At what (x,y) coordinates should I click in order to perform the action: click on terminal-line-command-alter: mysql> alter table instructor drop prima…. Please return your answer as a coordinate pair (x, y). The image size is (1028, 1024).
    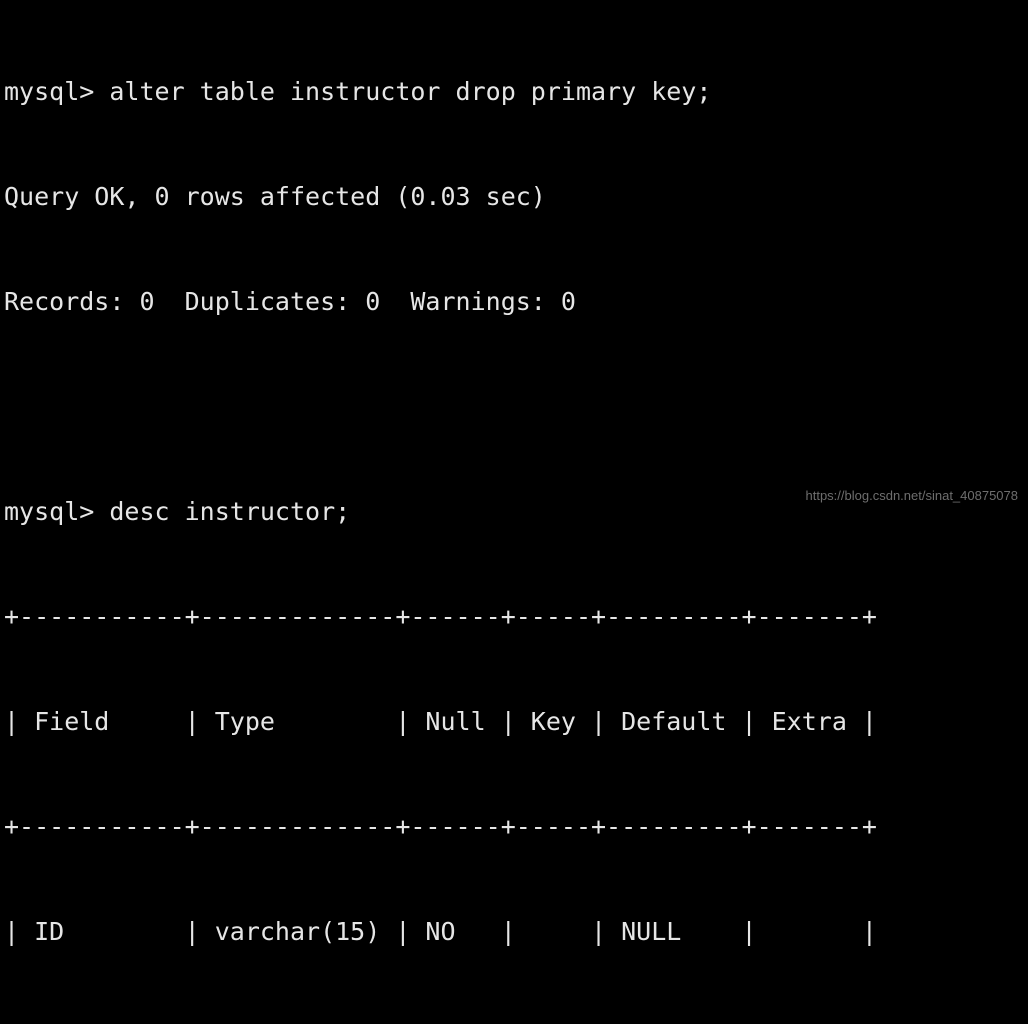
    Looking at the image, I should click on (358, 91).